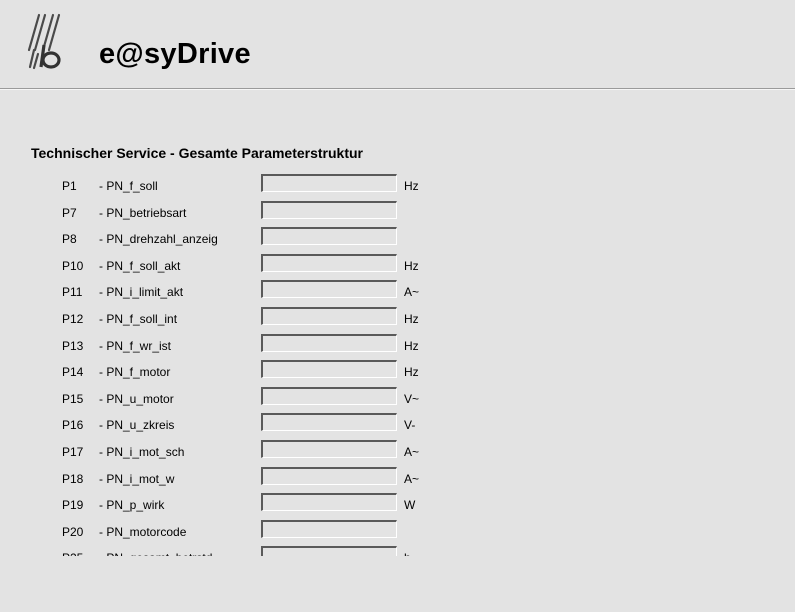 The width and height of the screenshot is (795, 612). Describe the element at coordinates (397, 343) in the screenshot. I see `parameter-row: P13 - PN_f_wr_ist Hz` at that location.